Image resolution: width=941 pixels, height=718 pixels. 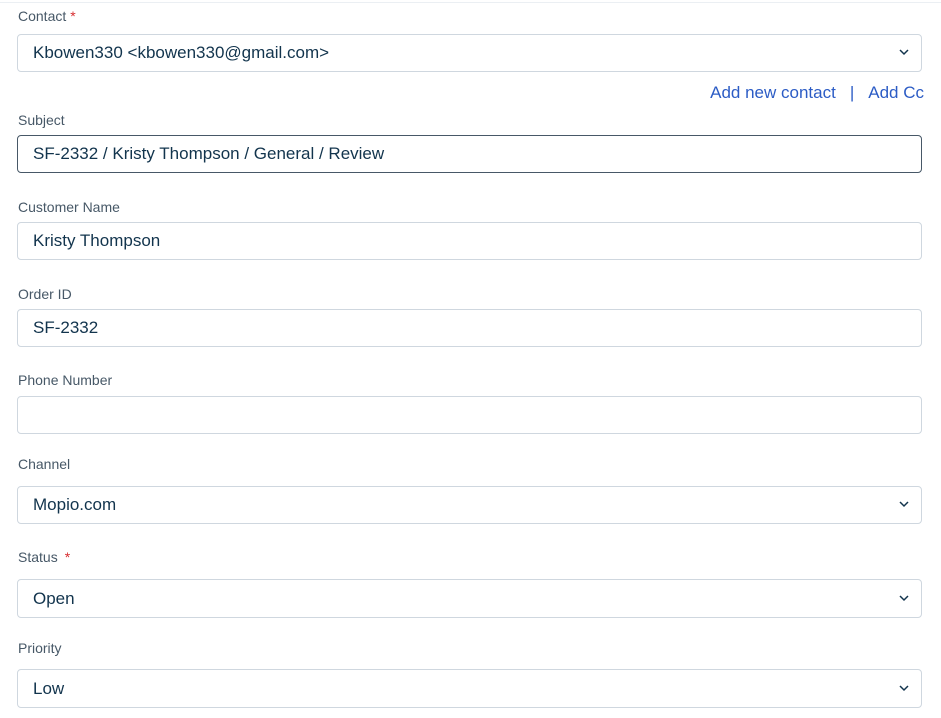 I want to click on channel-label: Channel, so click(x=44, y=464).